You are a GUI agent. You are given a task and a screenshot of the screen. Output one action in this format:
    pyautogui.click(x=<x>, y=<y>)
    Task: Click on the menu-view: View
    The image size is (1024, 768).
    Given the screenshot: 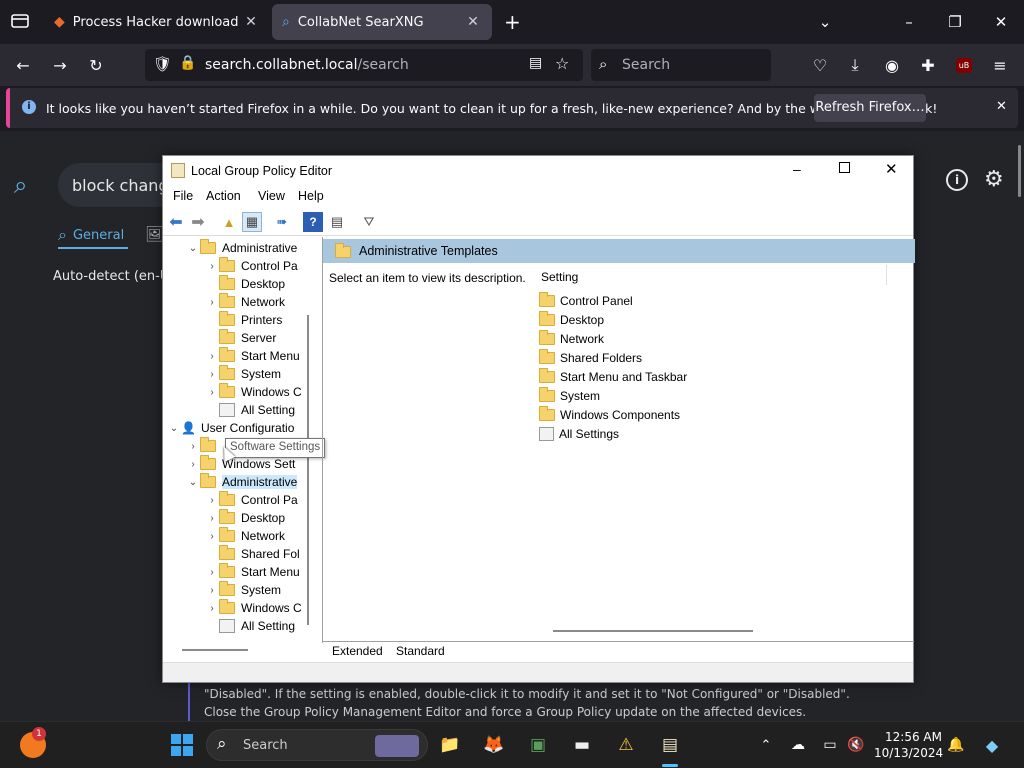 What is the action you would take?
    pyautogui.click(x=271, y=196)
    